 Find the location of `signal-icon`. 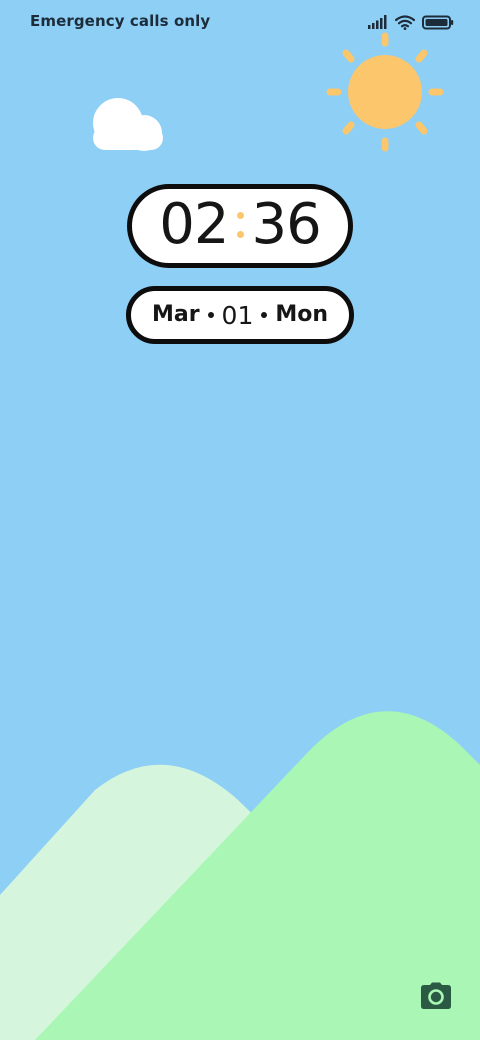

signal-icon is located at coordinates (378, 22).